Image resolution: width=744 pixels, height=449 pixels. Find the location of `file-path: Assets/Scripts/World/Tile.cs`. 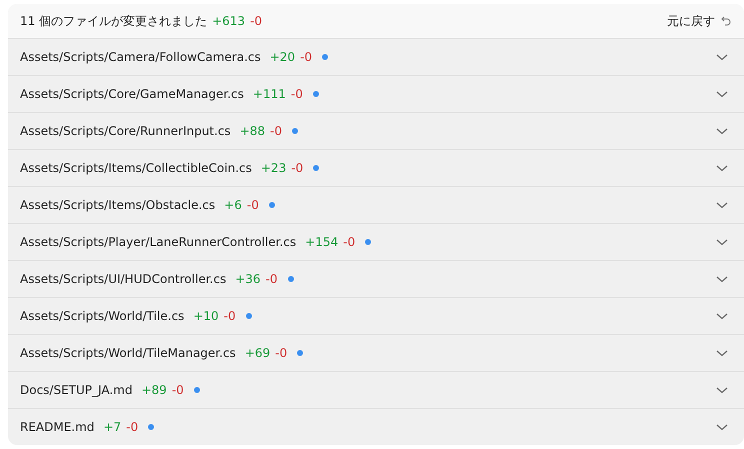

file-path: Assets/Scripts/World/Tile.cs is located at coordinates (102, 316).